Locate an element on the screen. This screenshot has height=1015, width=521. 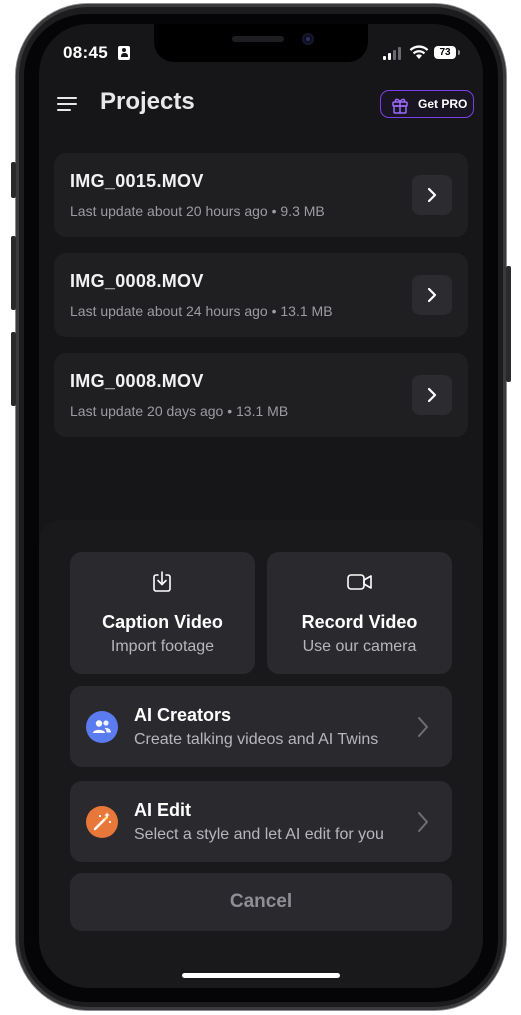
tile-title: Record Video is located at coordinates (359, 622).